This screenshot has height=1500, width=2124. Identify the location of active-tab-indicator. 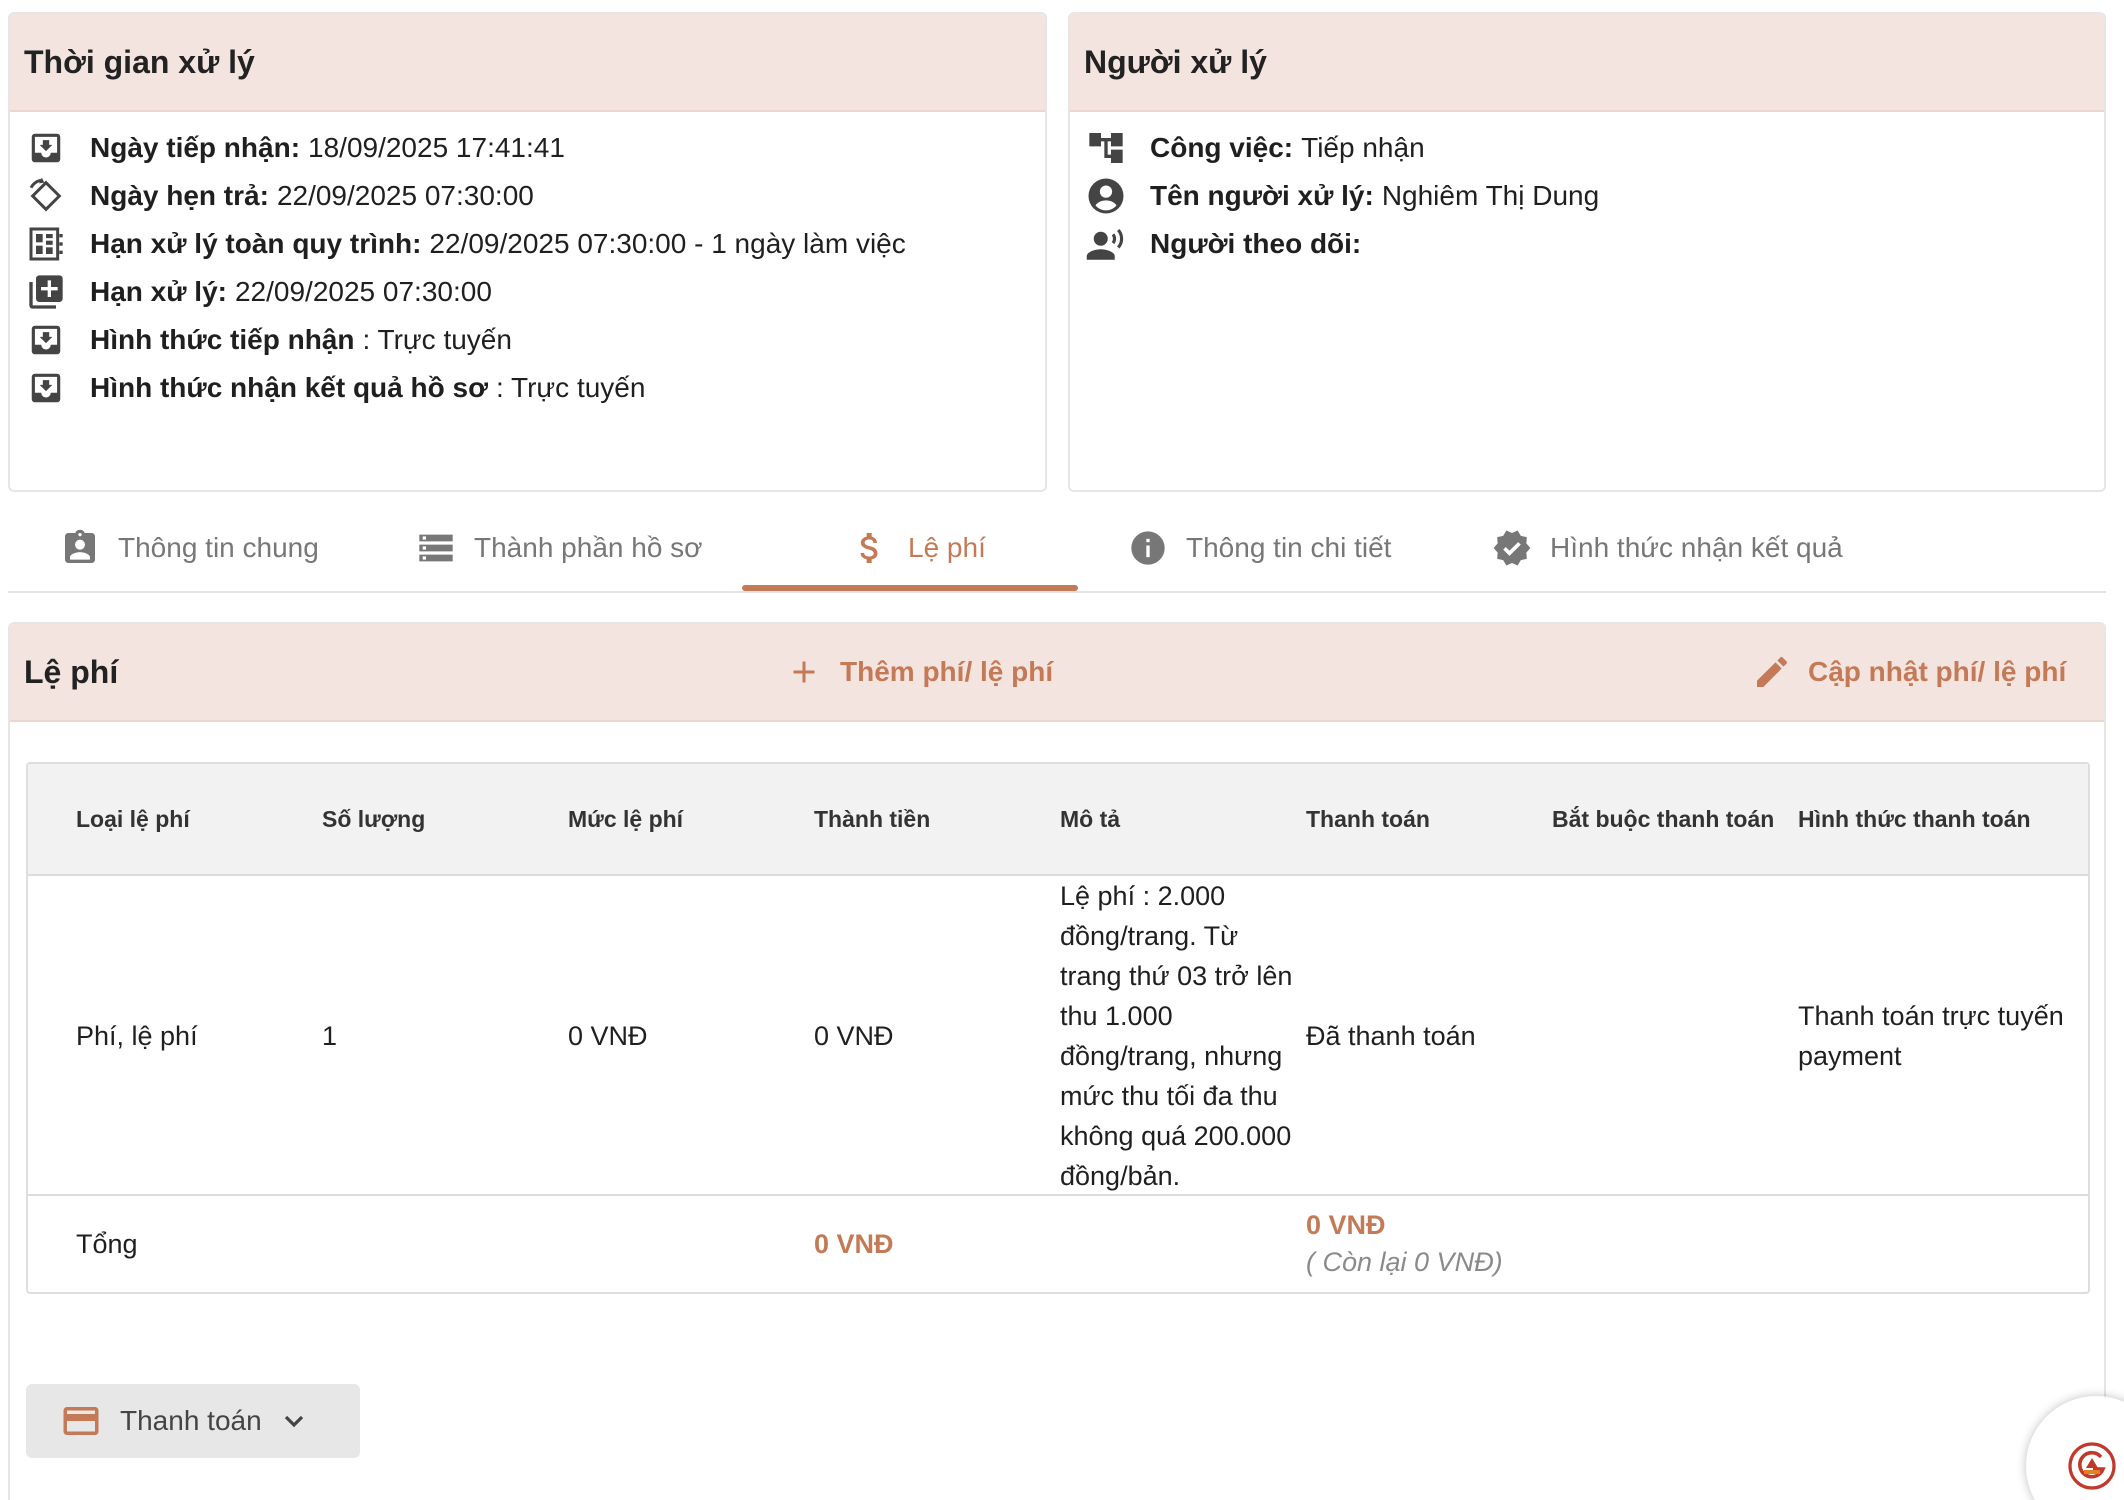
(910, 588).